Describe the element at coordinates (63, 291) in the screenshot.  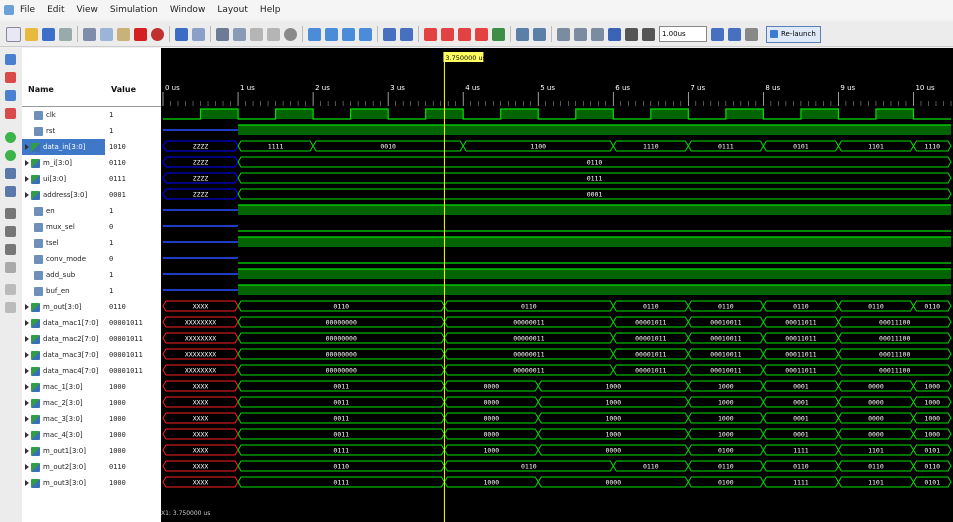
I see `signal-row-11: buf_en` at that location.